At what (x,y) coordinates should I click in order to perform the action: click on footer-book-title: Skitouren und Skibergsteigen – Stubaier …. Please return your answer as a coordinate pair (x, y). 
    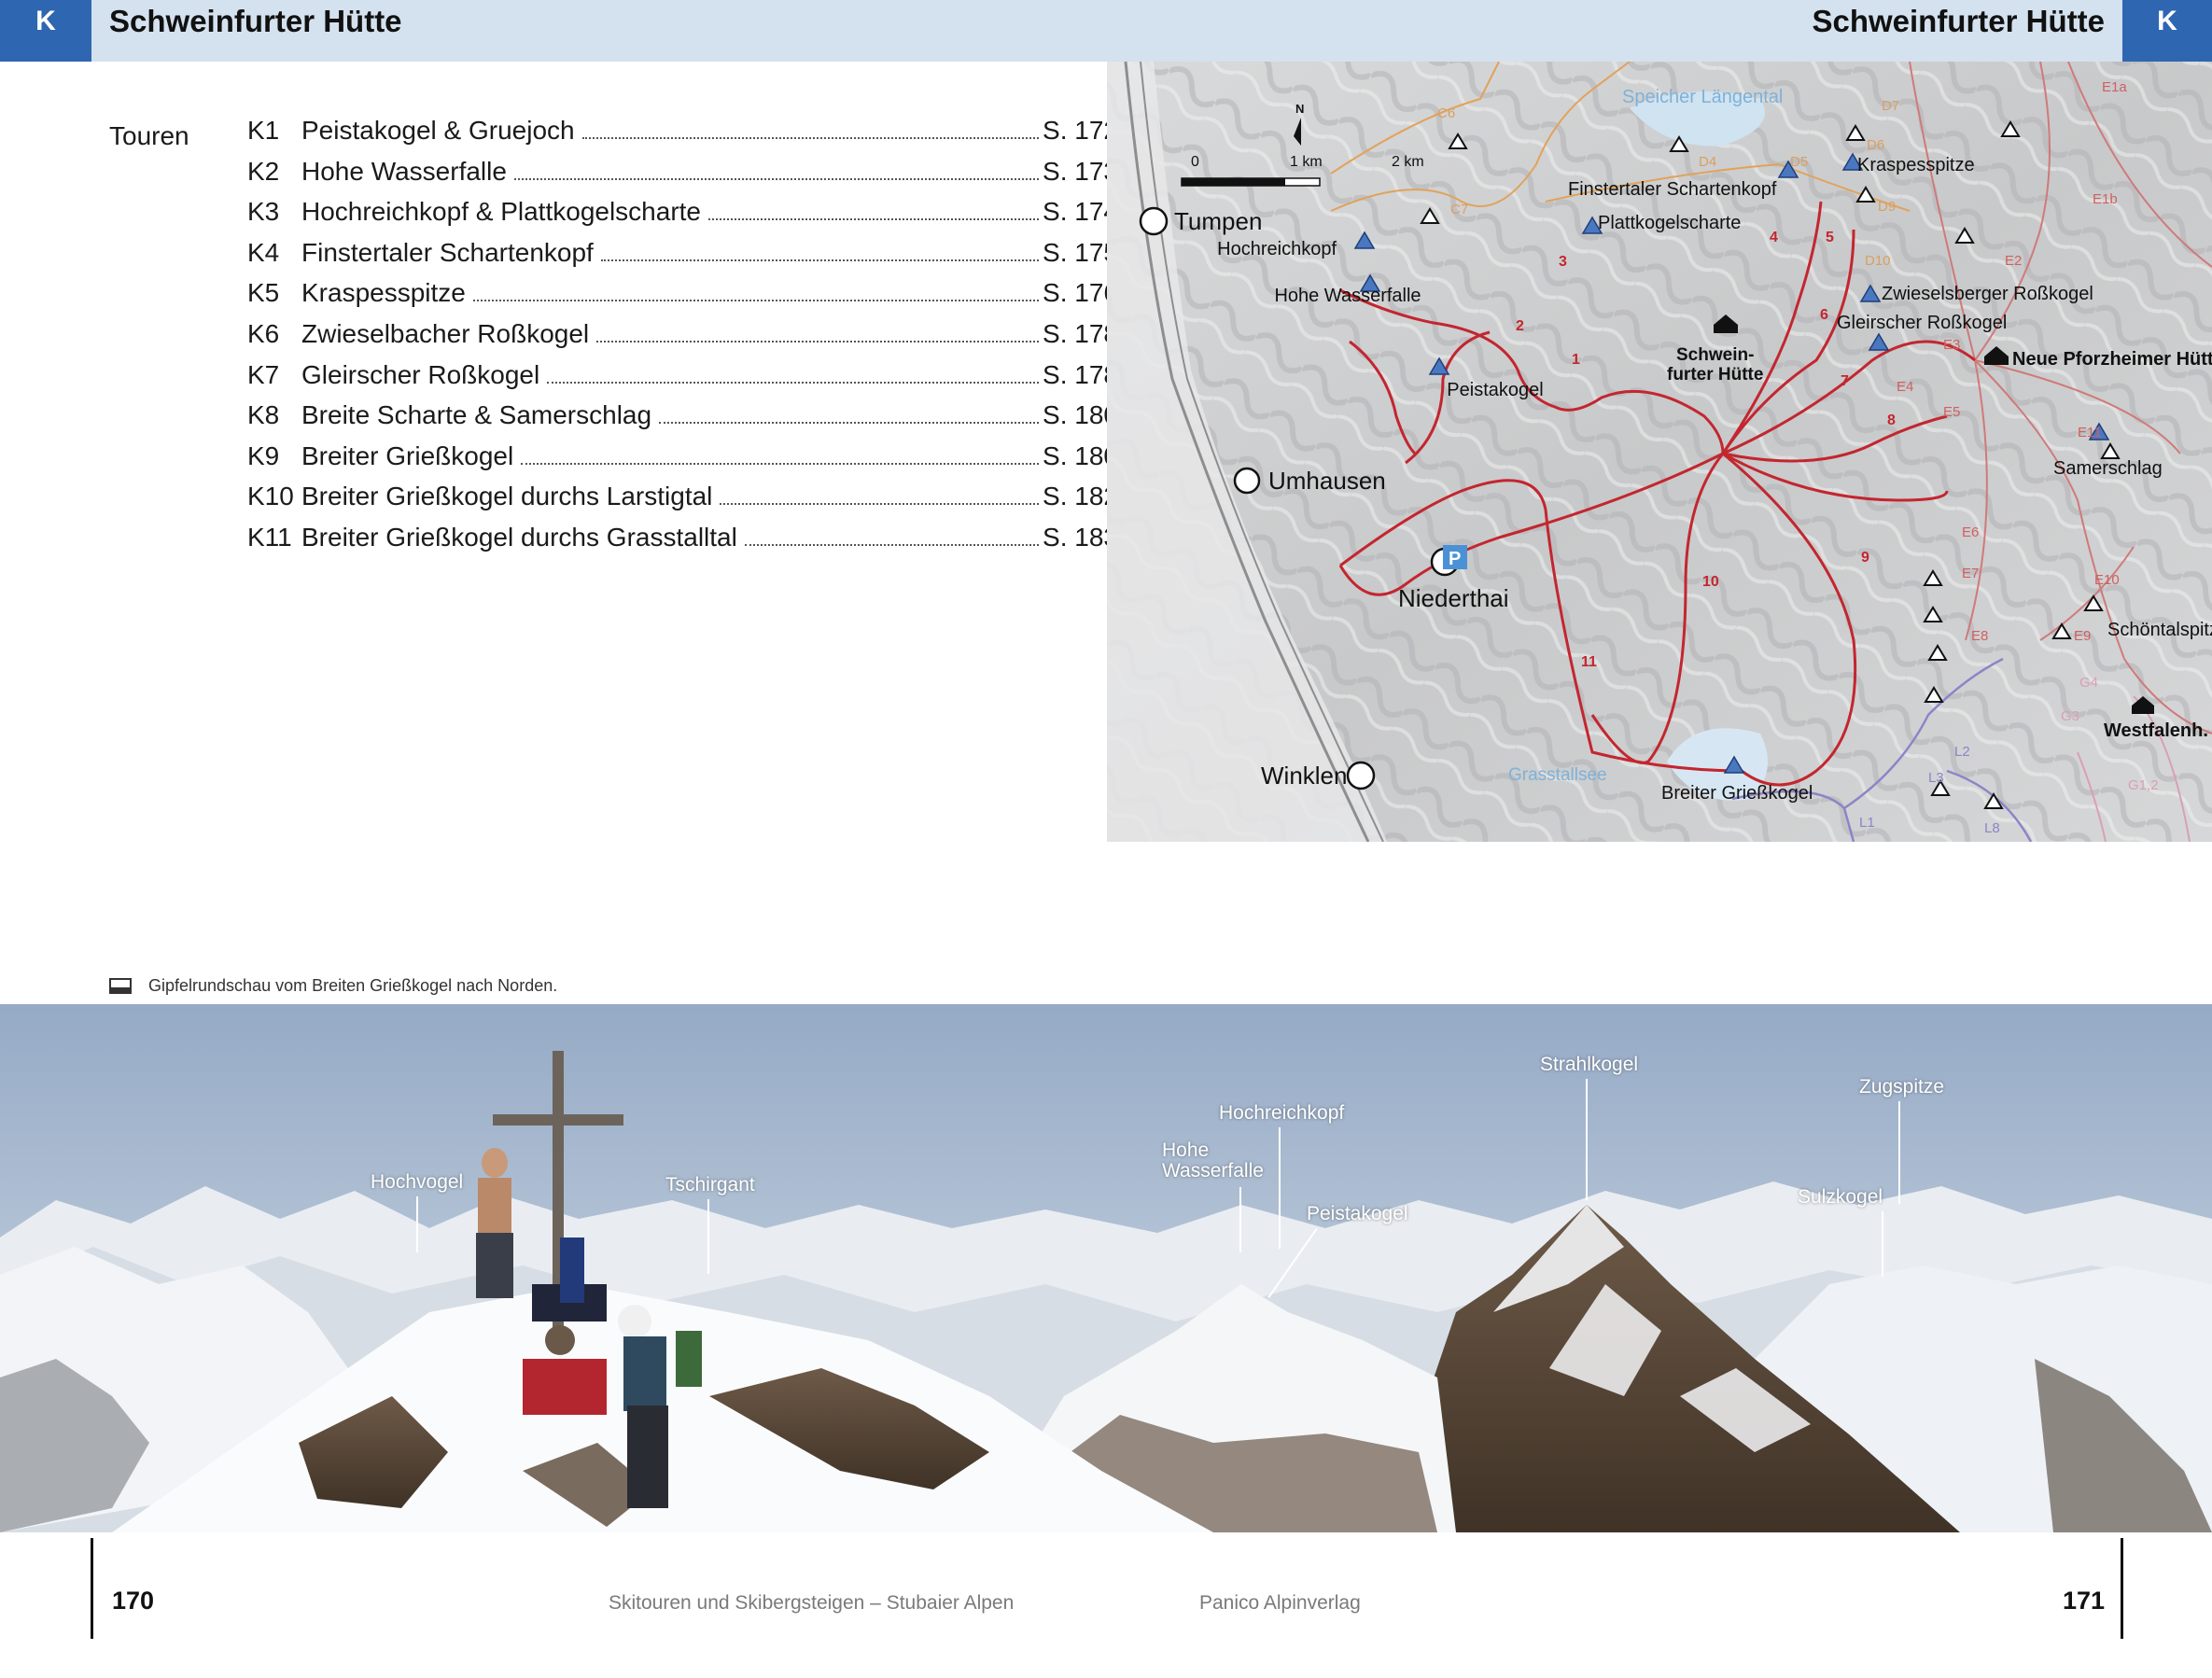
    Looking at the image, I should click on (812, 1603).